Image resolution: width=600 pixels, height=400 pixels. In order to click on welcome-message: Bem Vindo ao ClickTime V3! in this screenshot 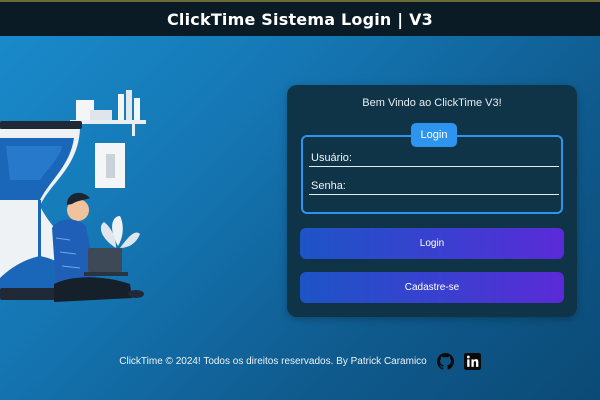, I will do `click(432, 103)`.